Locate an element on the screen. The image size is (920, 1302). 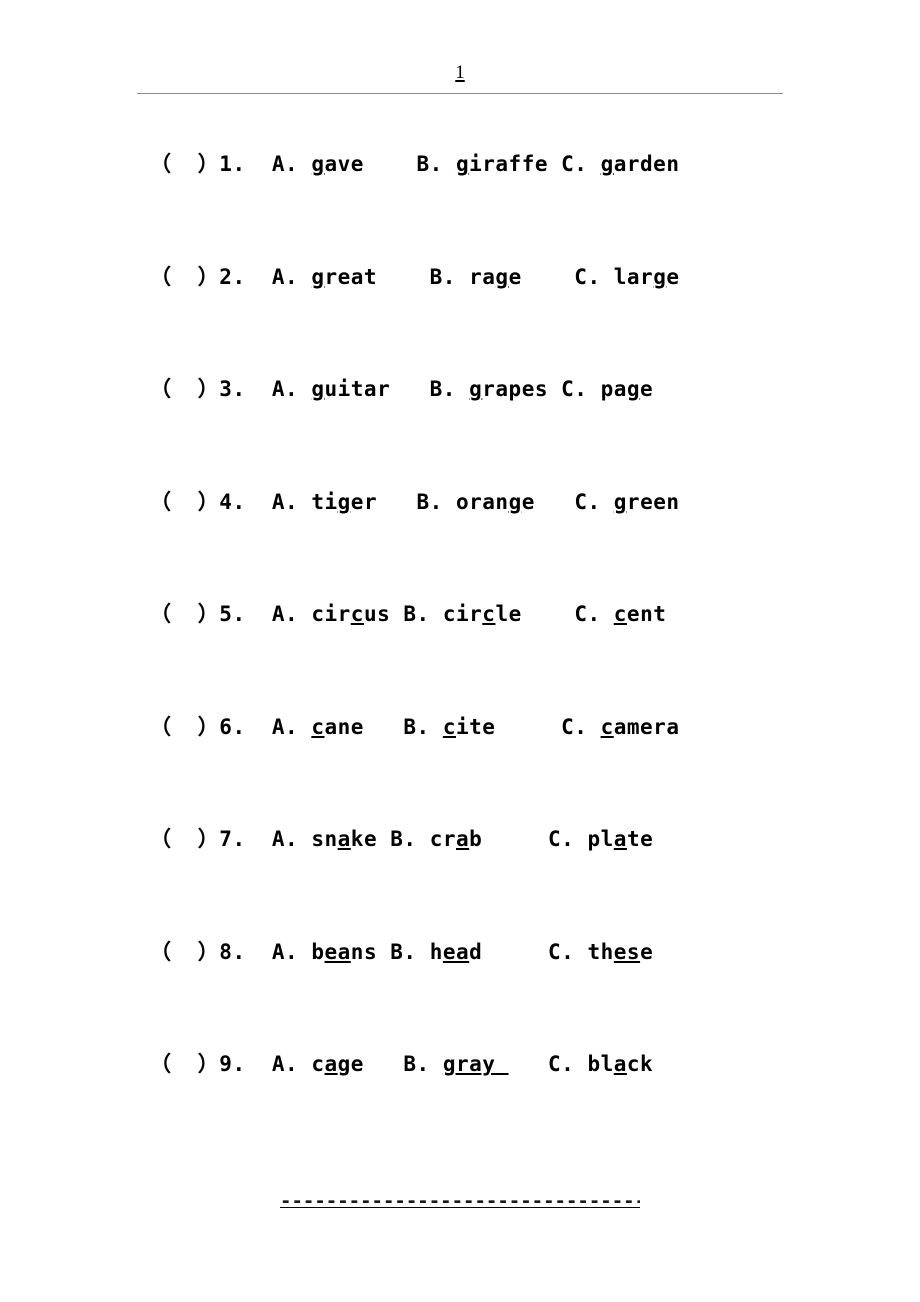
quiz-option: B. head is located at coordinates (436, 952).